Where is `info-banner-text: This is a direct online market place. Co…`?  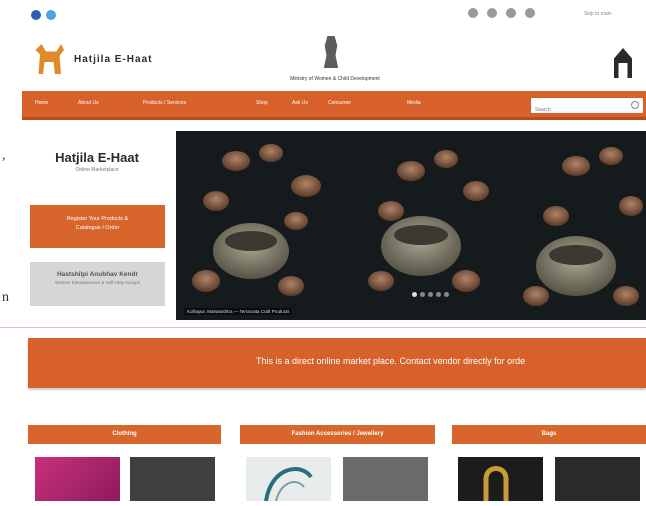
info-banner-text: This is a direct online market place. Co… is located at coordinates (391, 361).